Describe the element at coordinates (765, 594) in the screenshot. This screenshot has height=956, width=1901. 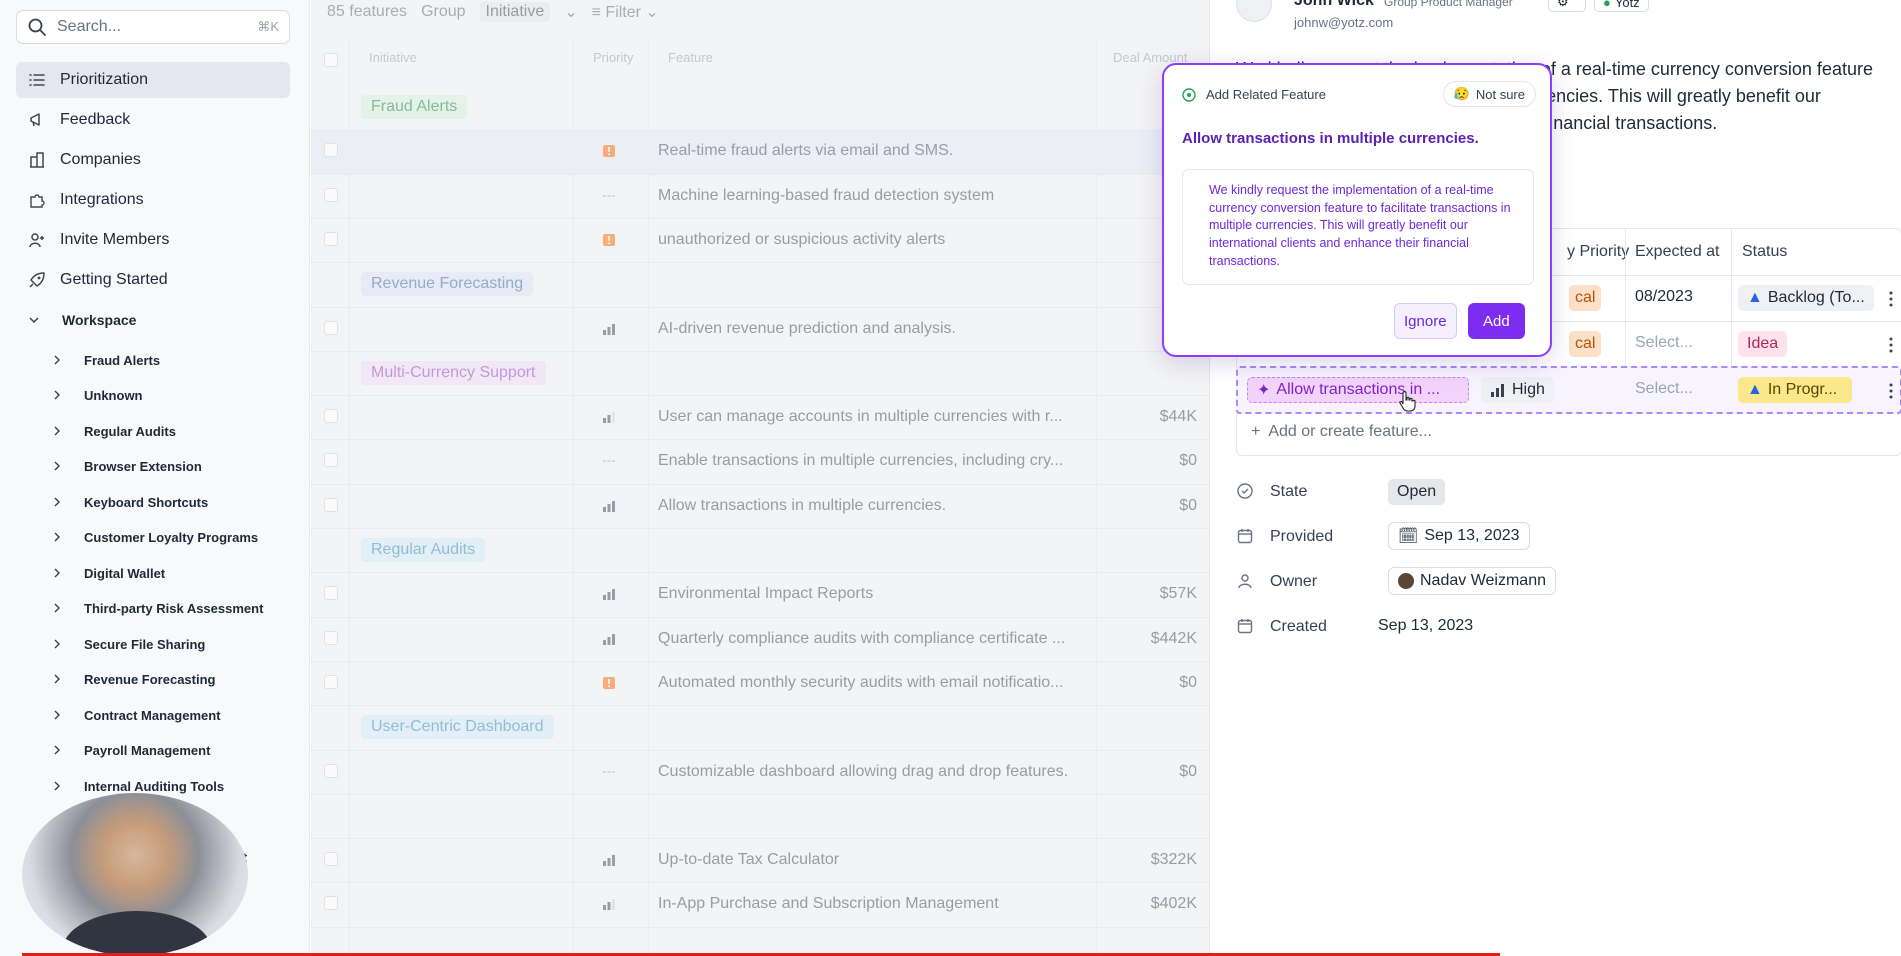
I see `feature-name: Environmental Impact Reports` at that location.